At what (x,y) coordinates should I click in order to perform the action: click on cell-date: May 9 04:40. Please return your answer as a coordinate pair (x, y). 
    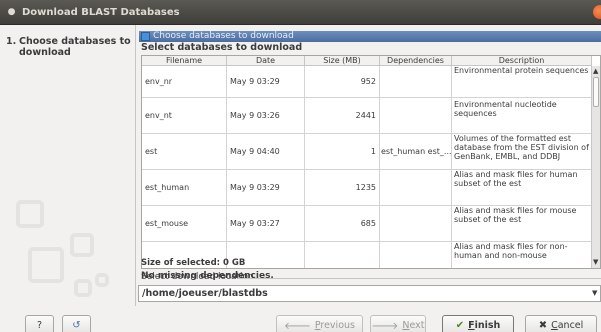
    Looking at the image, I should click on (266, 151).